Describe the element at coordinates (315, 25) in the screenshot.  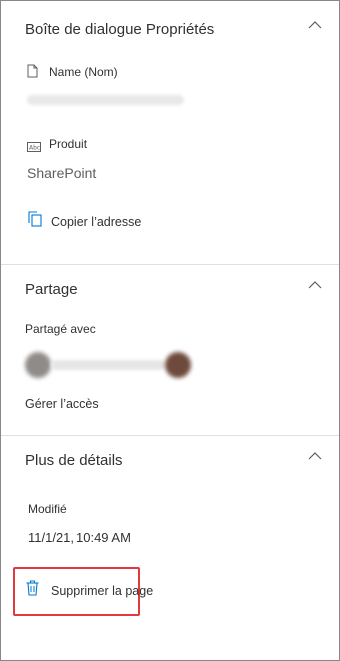
I see `collapse-properties-chevron-up-icon` at that location.